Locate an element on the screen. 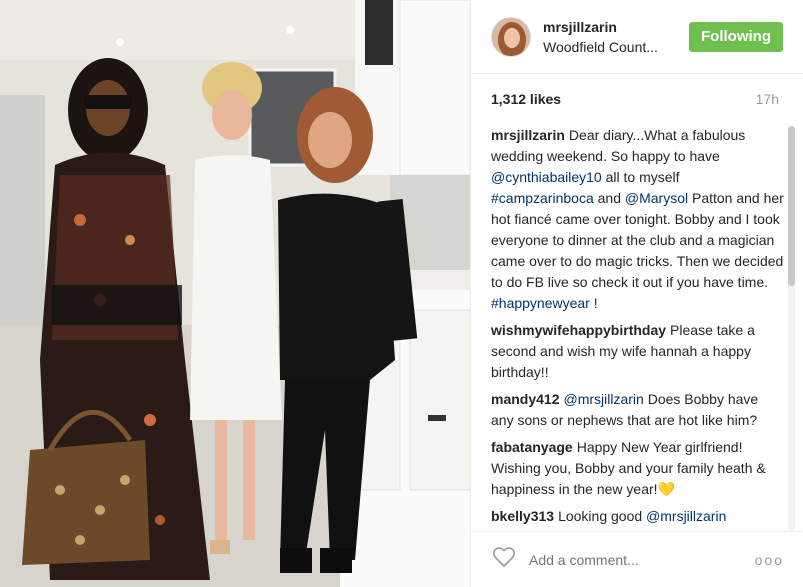 This screenshot has width=803, height=587. comment-text: and is located at coordinates (609, 198).